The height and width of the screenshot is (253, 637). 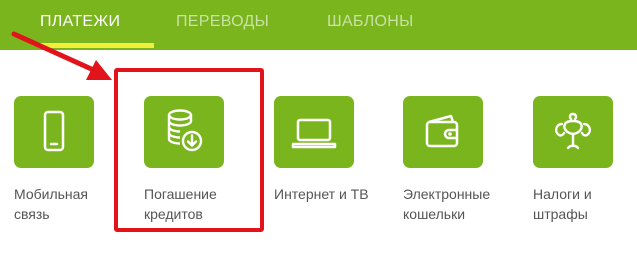 I want to click on category-internet-tv-button, so click(x=314, y=132).